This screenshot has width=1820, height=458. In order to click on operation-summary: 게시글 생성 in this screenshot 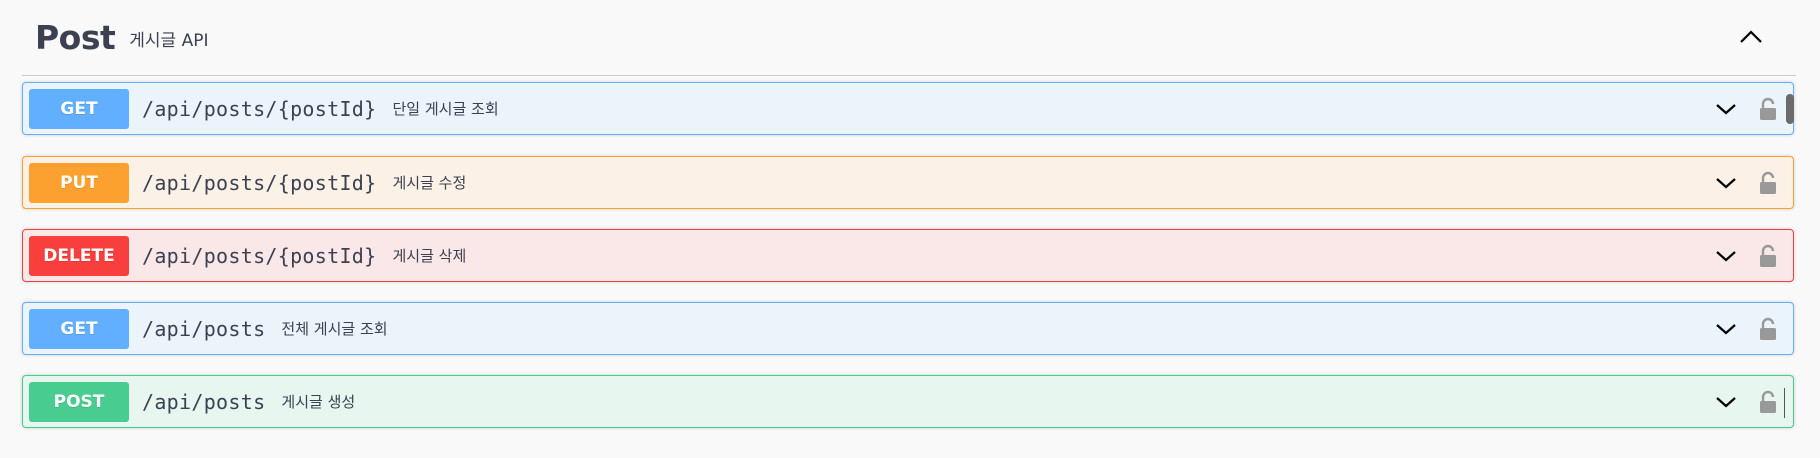, I will do `click(318, 402)`.